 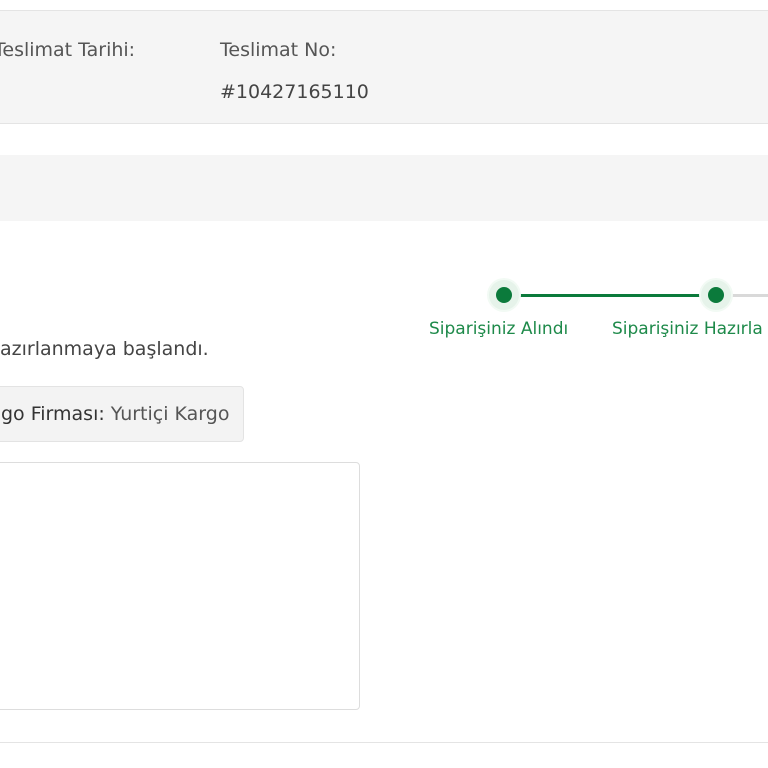 I want to click on delivery-date-label: Teslimat Tarihi:, so click(x=68, y=50).